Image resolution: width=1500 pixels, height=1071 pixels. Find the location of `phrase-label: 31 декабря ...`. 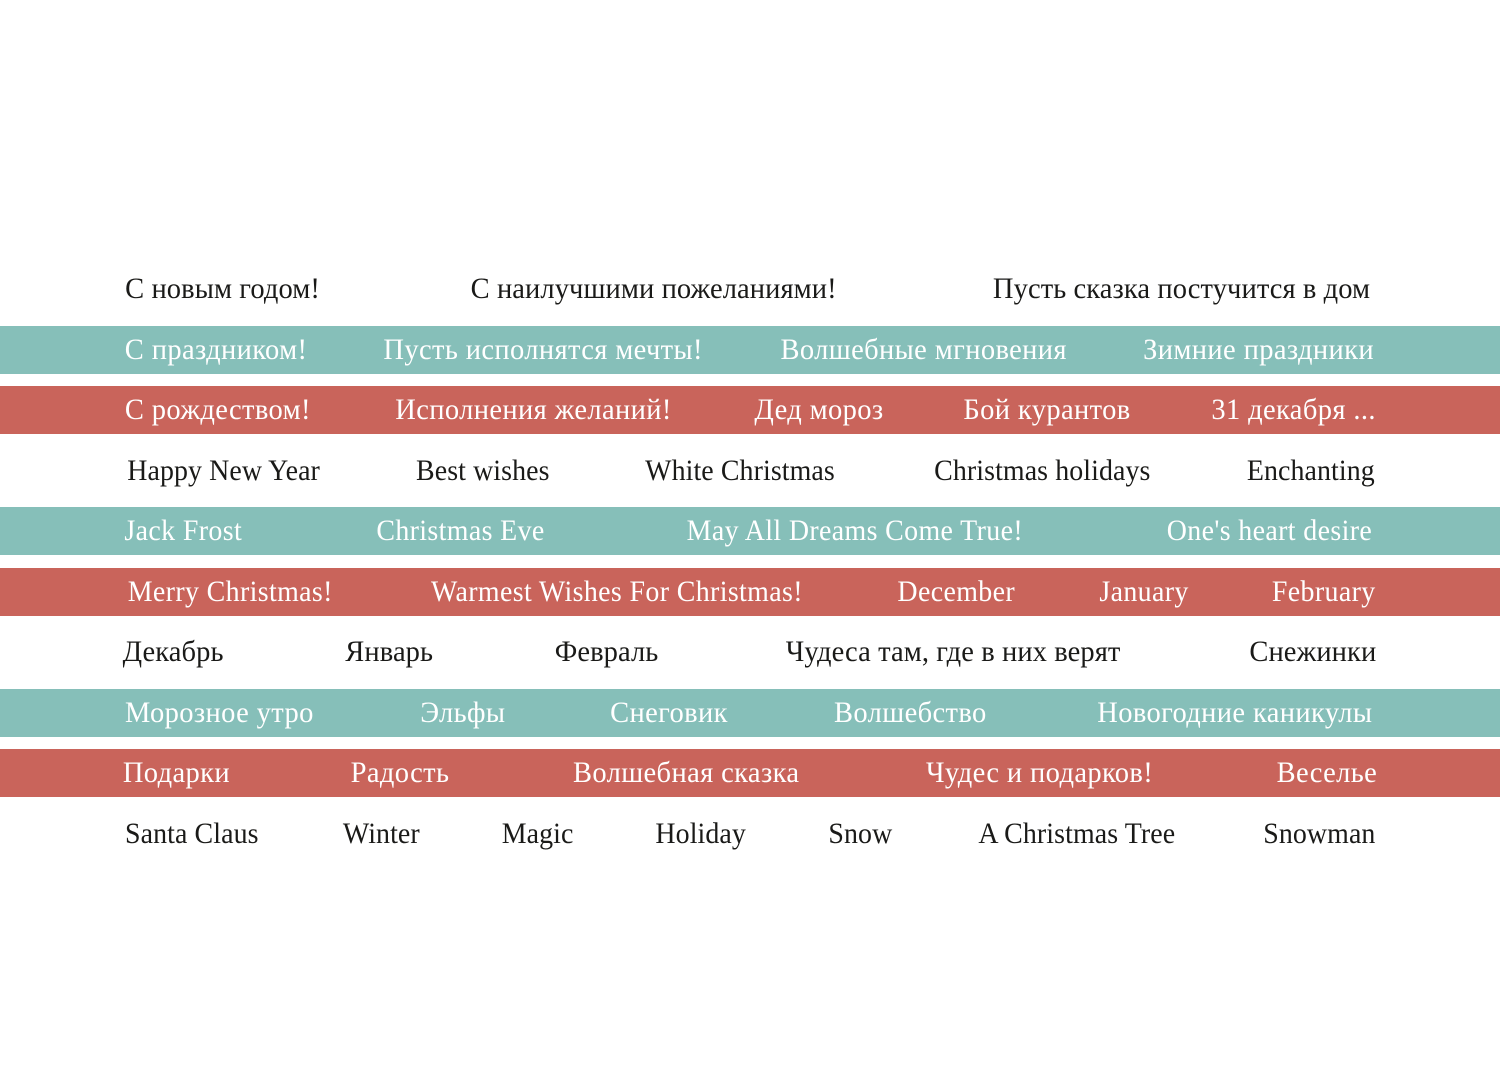

phrase-label: 31 декабря ... is located at coordinates (1293, 409).